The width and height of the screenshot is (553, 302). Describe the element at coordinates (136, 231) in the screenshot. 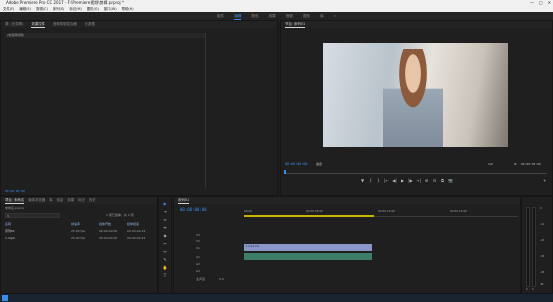

I see `row-end: 00:00:04:24` at that location.